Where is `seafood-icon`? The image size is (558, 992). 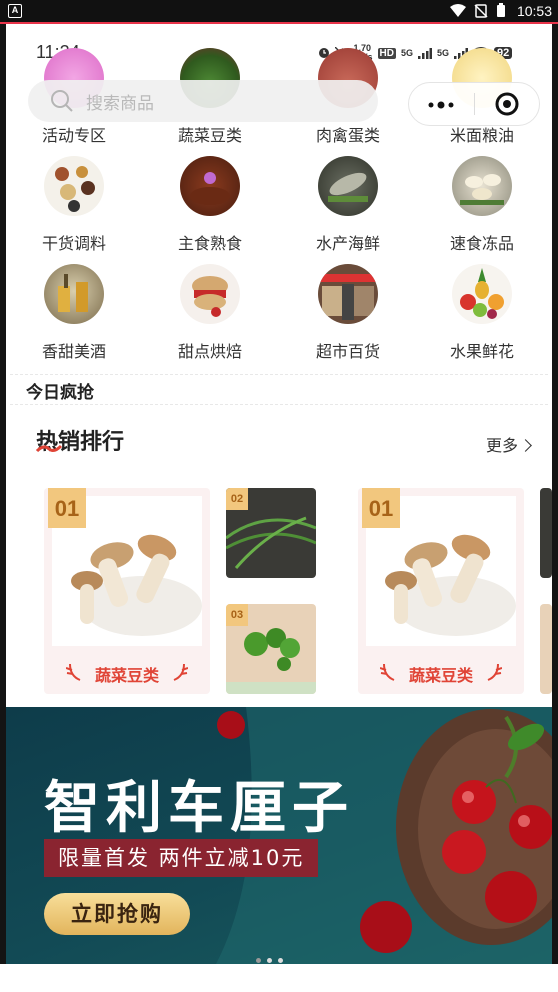 seafood-icon is located at coordinates (348, 186).